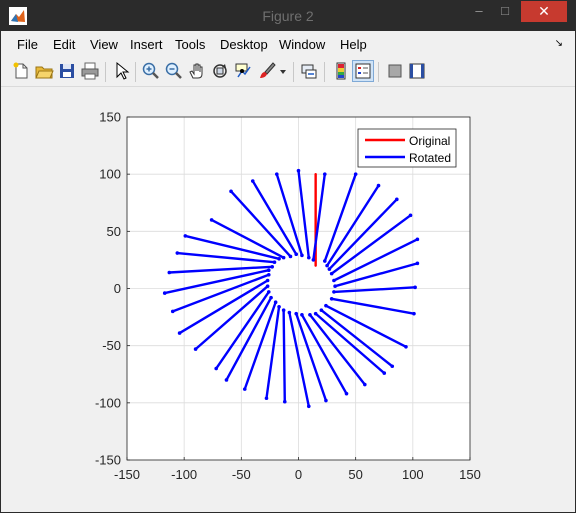  Describe the element at coordinates (90, 71) in the screenshot. I see `print-icon` at that location.